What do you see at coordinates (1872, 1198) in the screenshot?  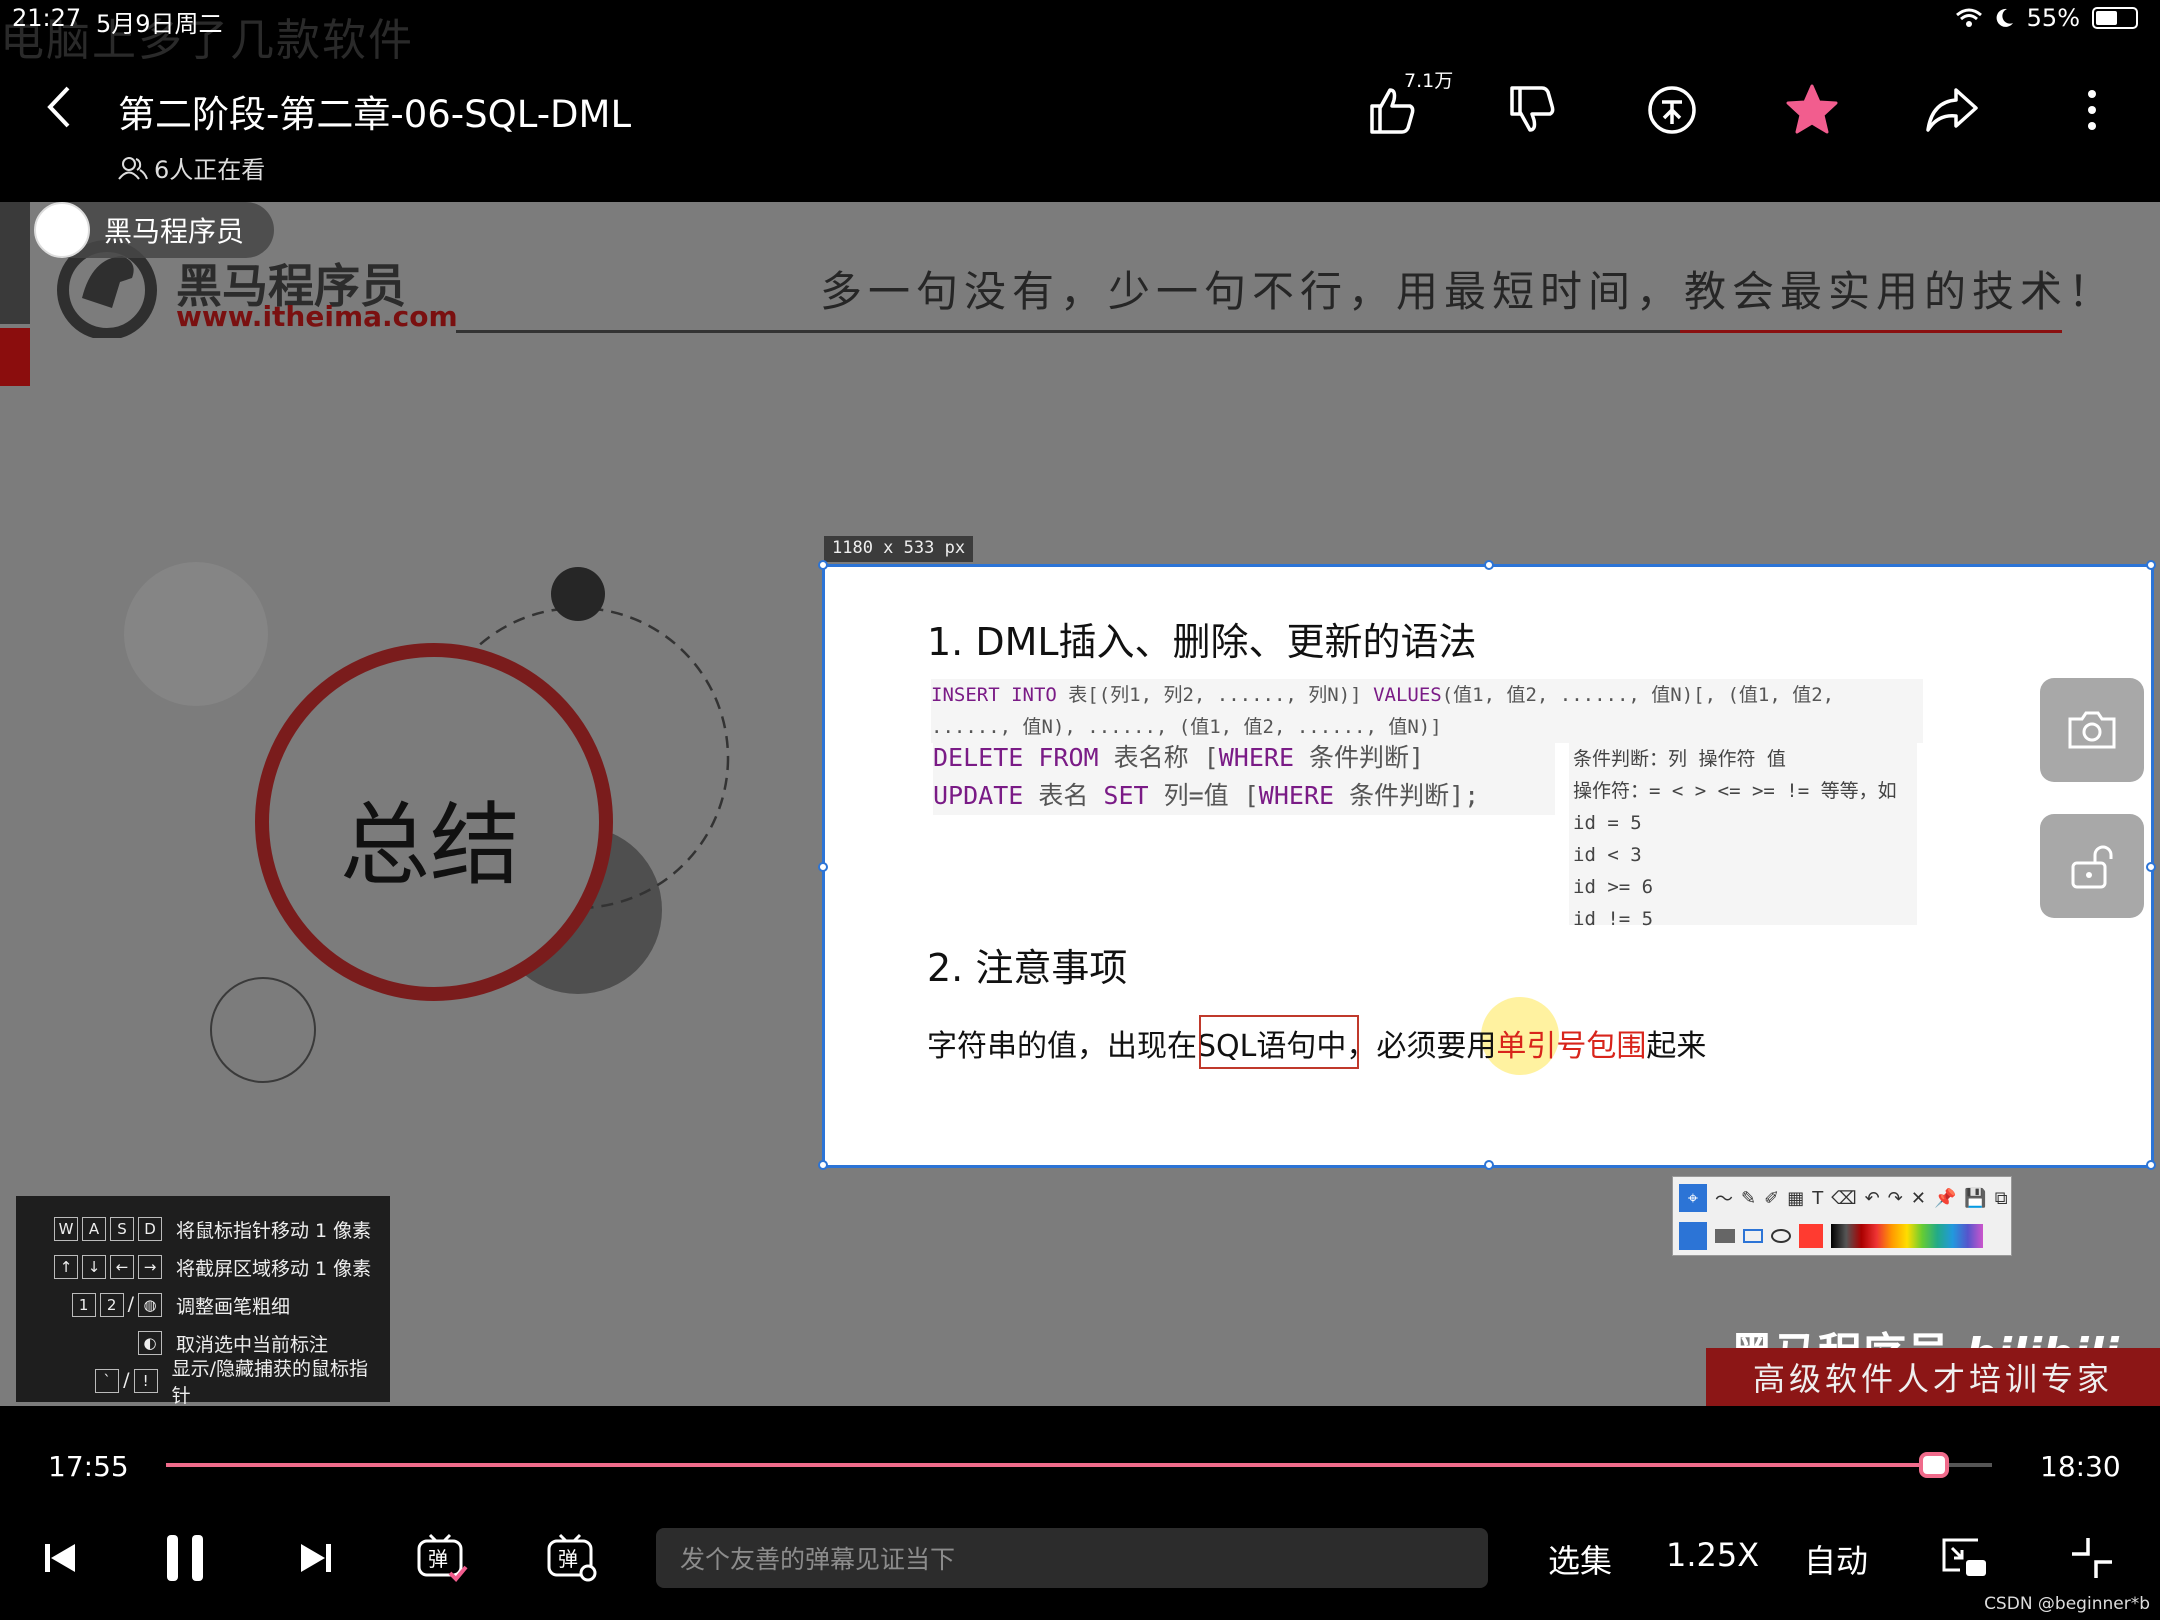 I see `undo-icon: ↶` at bounding box center [1872, 1198].